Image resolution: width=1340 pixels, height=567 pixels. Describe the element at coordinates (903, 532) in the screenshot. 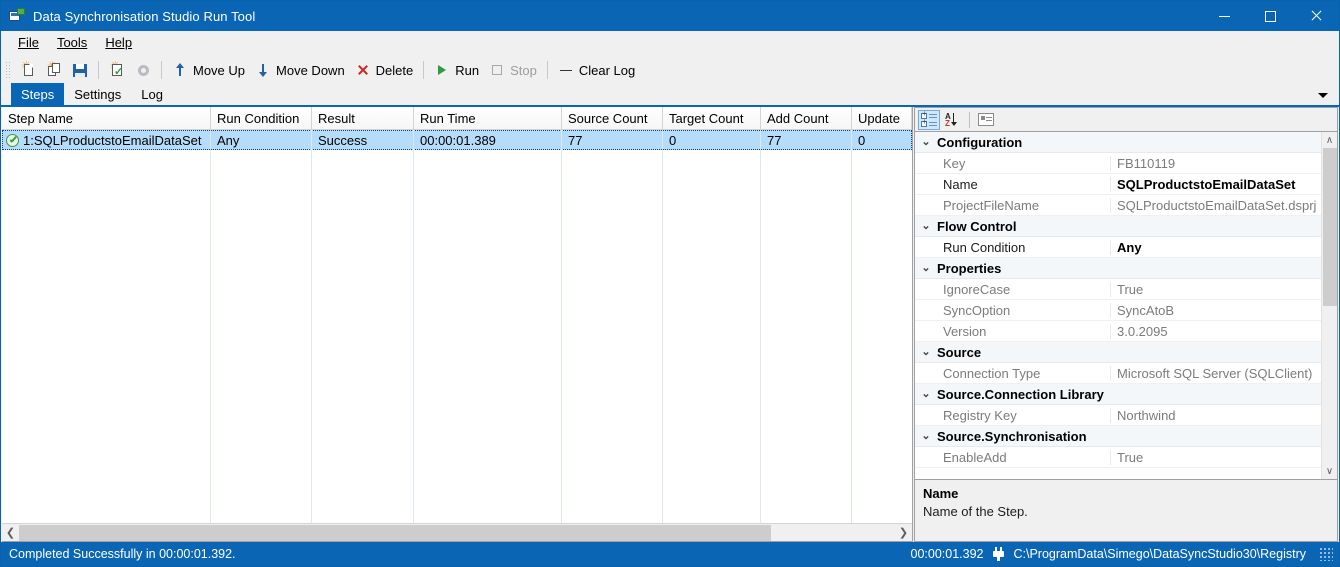

I see `scroll-right-button: ❯` at that location.